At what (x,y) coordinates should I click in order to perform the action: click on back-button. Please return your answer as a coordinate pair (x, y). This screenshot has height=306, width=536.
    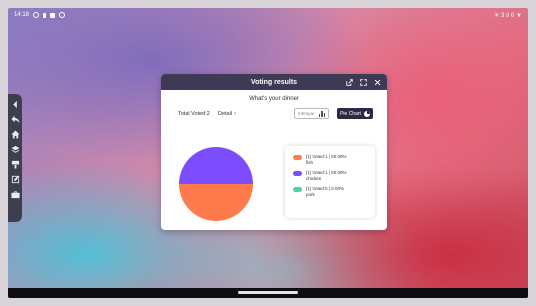
    Looking at the image, I should click on (15, 119).